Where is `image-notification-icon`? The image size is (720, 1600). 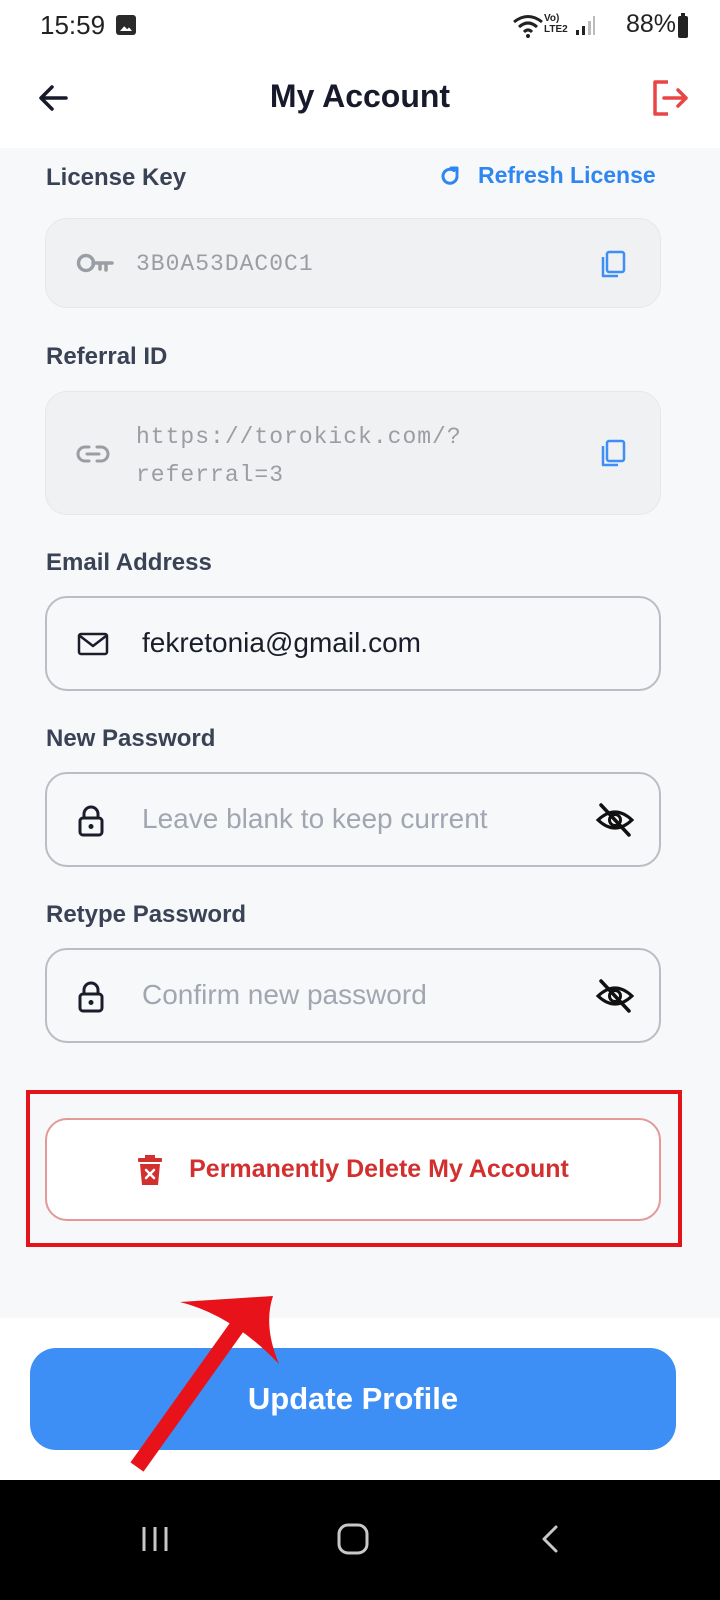 image-notification-icon is located at coordinates (126, 25).